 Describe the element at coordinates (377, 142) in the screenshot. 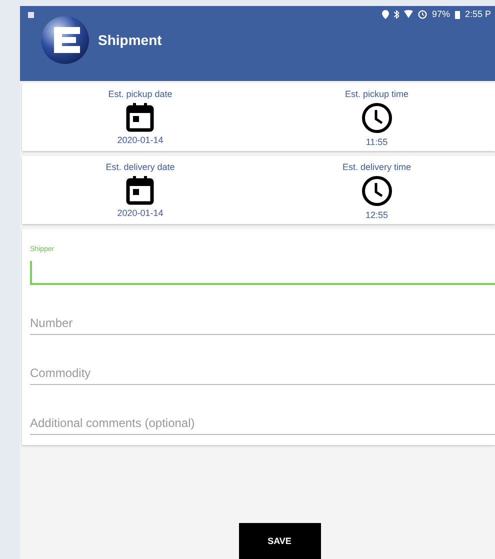

I see `picker-value: 11:55` at that location.